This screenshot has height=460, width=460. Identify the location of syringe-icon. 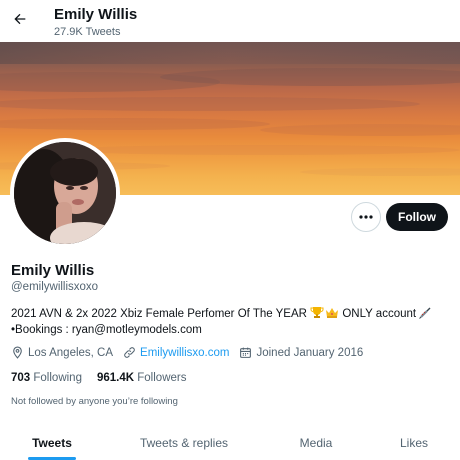
(425, 313).